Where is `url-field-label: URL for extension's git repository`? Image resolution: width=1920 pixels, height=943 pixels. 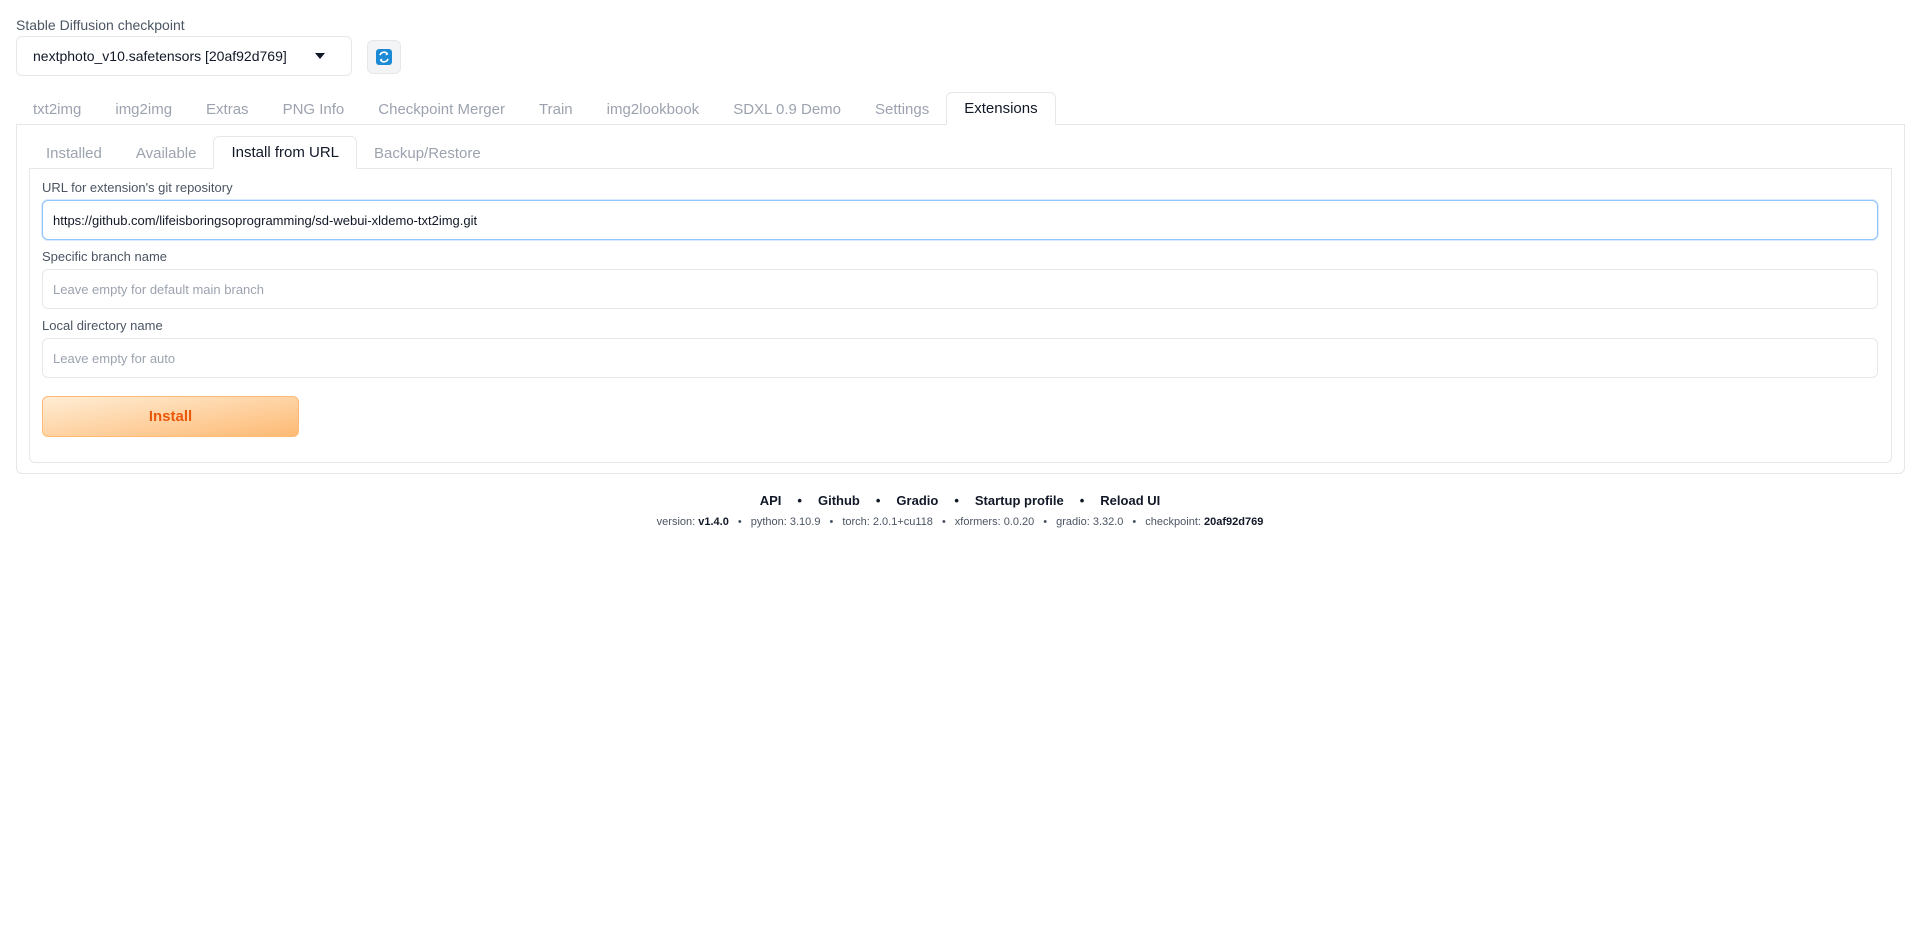 url-field-label: URL for extension's git repository is located at coordinates (137, 187).